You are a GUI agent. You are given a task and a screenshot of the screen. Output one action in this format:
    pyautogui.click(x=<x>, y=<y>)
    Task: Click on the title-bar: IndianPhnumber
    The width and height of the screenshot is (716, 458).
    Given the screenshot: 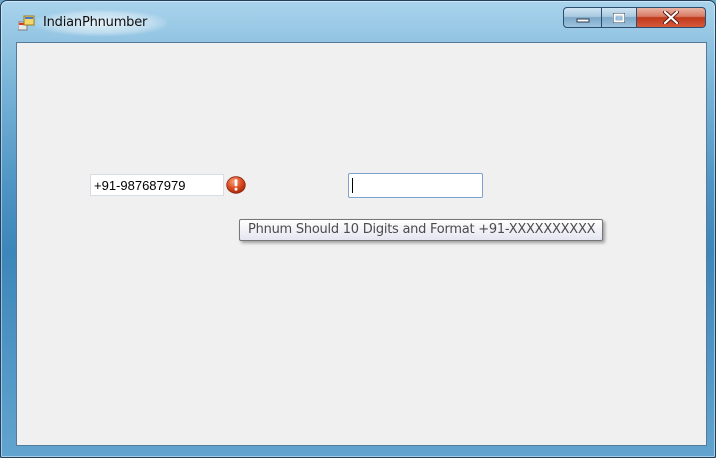 What is the action you would take?
    pyautogui.click(x=358, y=20)
    